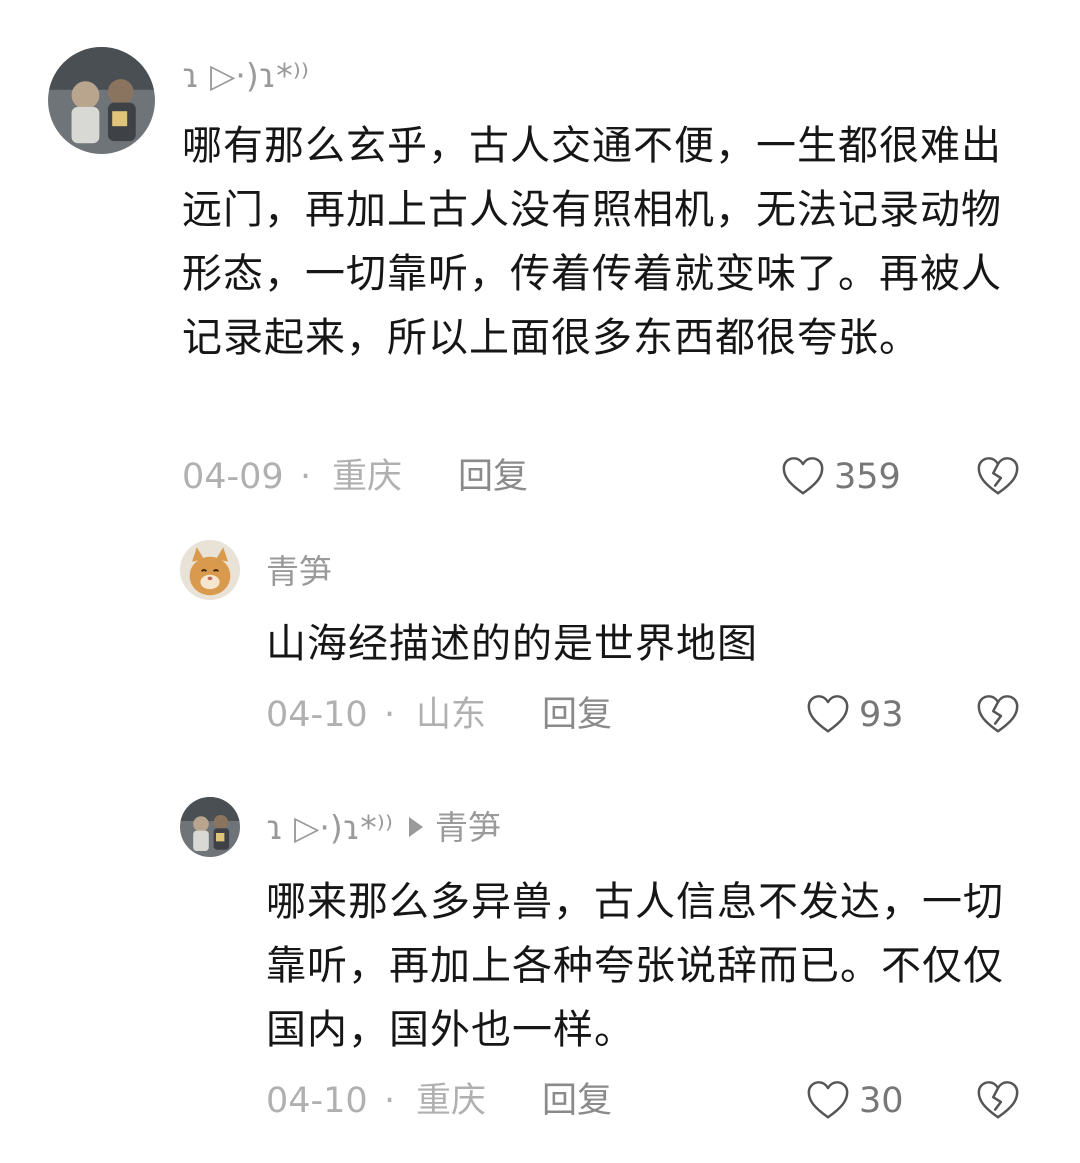  Describe the element at coordinates (540, 477) in the screenshot. I see `comment-meta: 04-09 · 重庆 回复 359` at that location.